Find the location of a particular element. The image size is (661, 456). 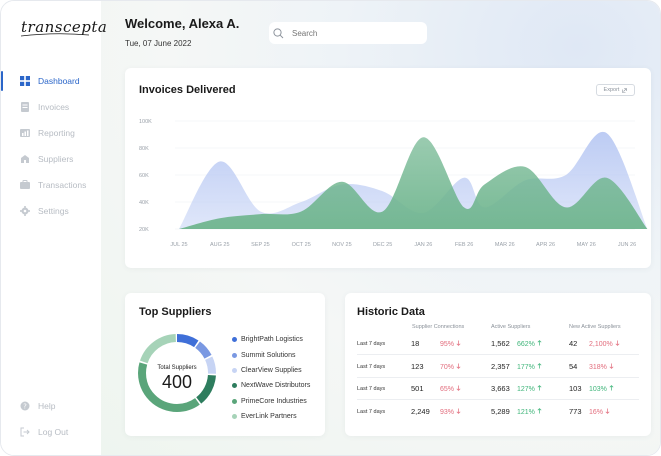

row-percent: 318% is located at coordinates (601, 367).